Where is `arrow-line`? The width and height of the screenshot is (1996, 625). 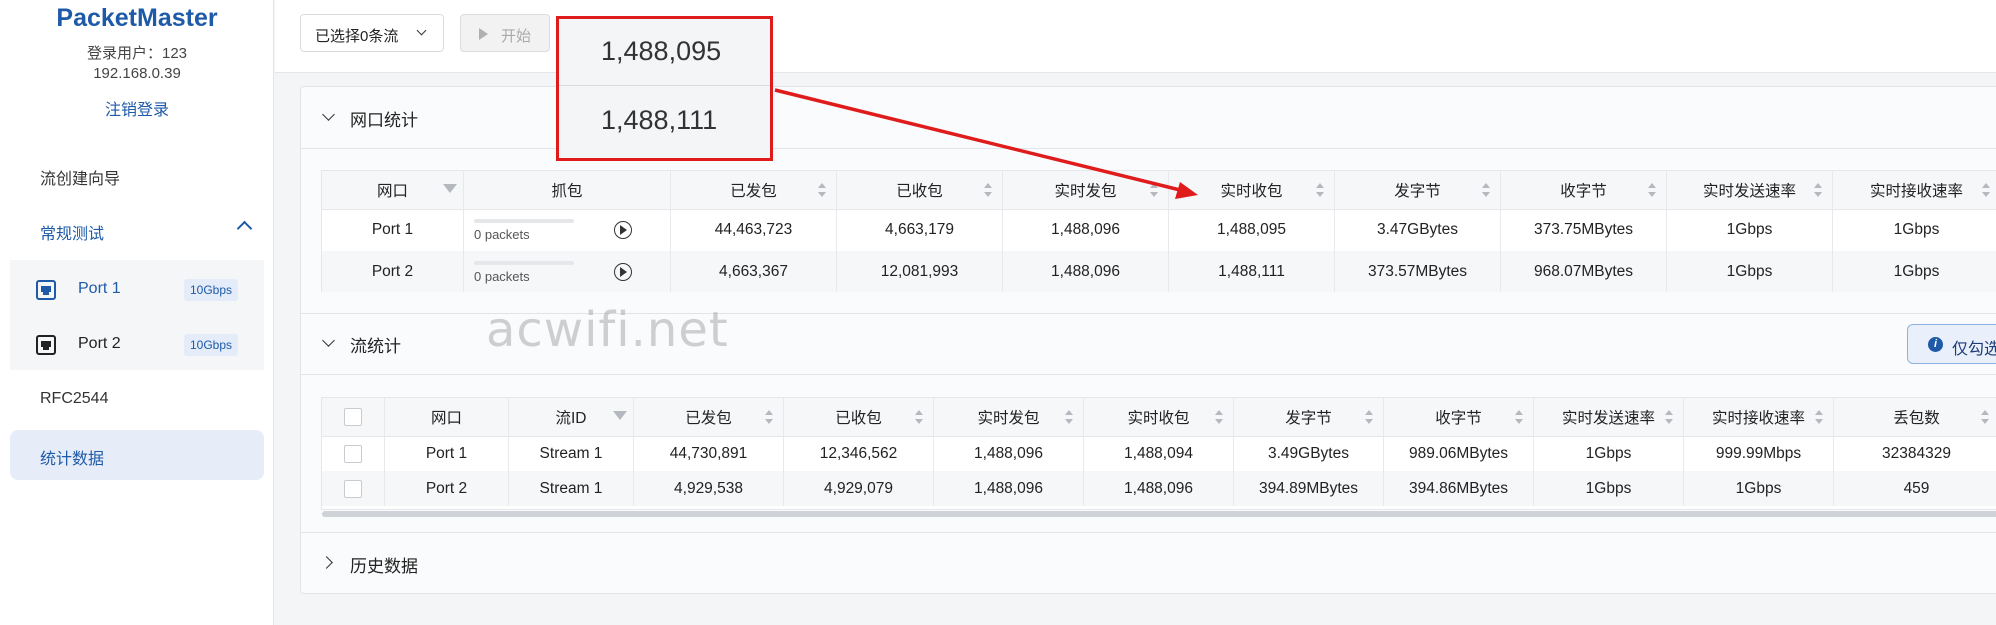 arrow-line is located at coordinates (977, 140).